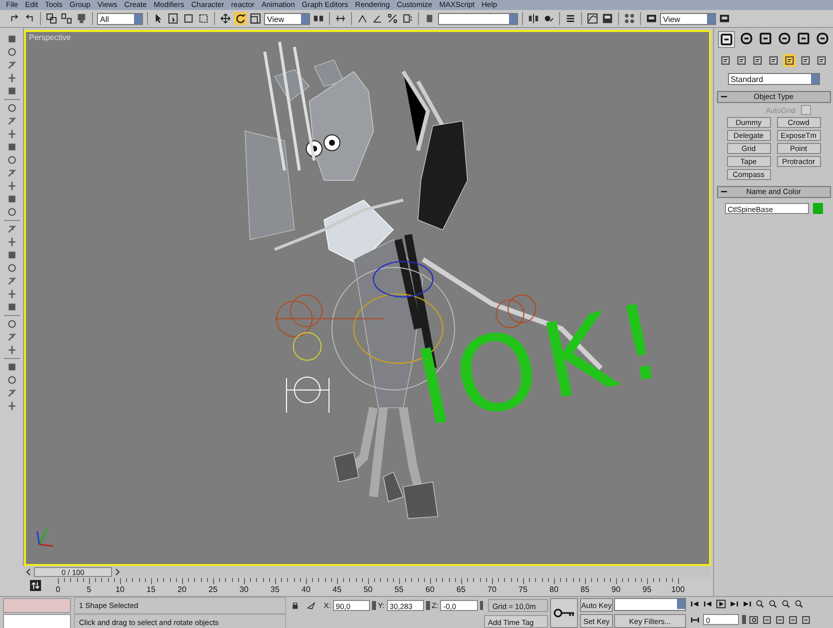  Describe the element at coordinates (255, 18) in the screenshot. I see `scale-icon` at that location.